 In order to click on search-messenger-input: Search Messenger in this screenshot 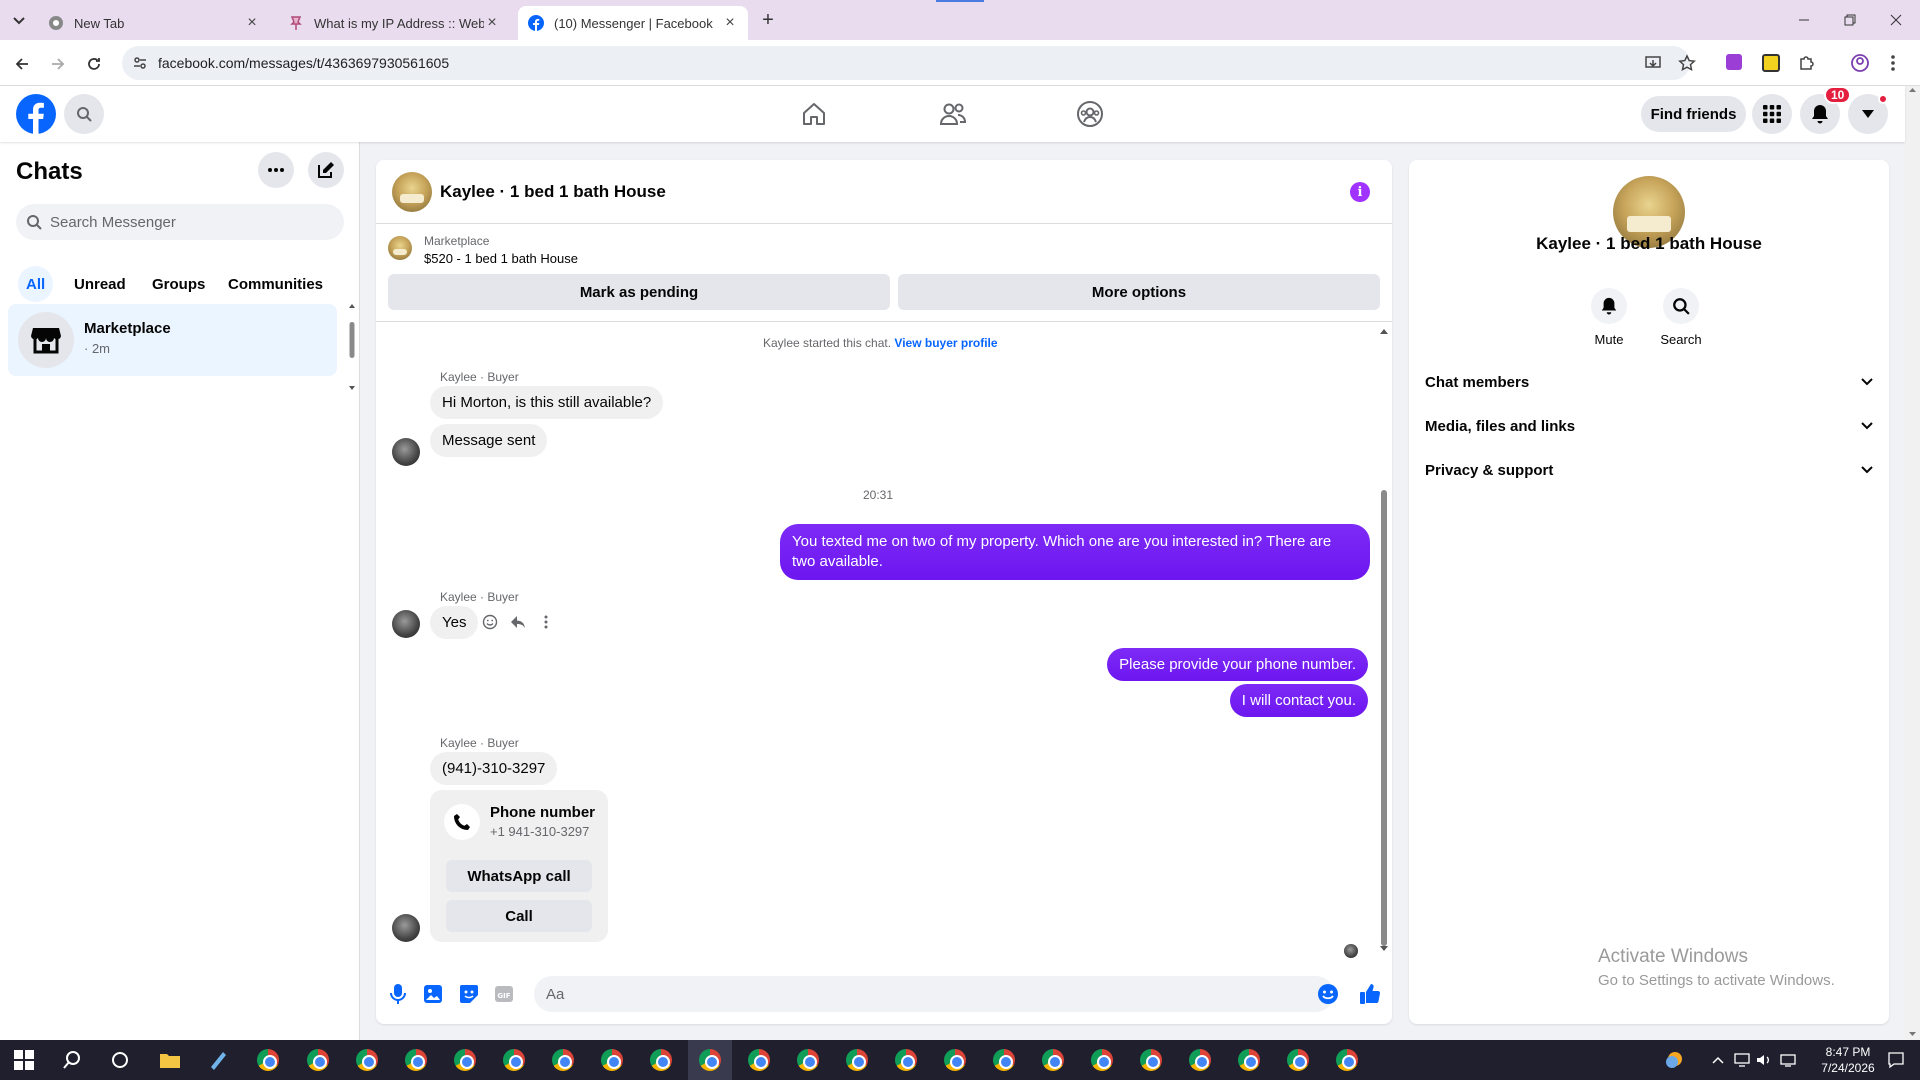, I will do `click(180, 222)`.